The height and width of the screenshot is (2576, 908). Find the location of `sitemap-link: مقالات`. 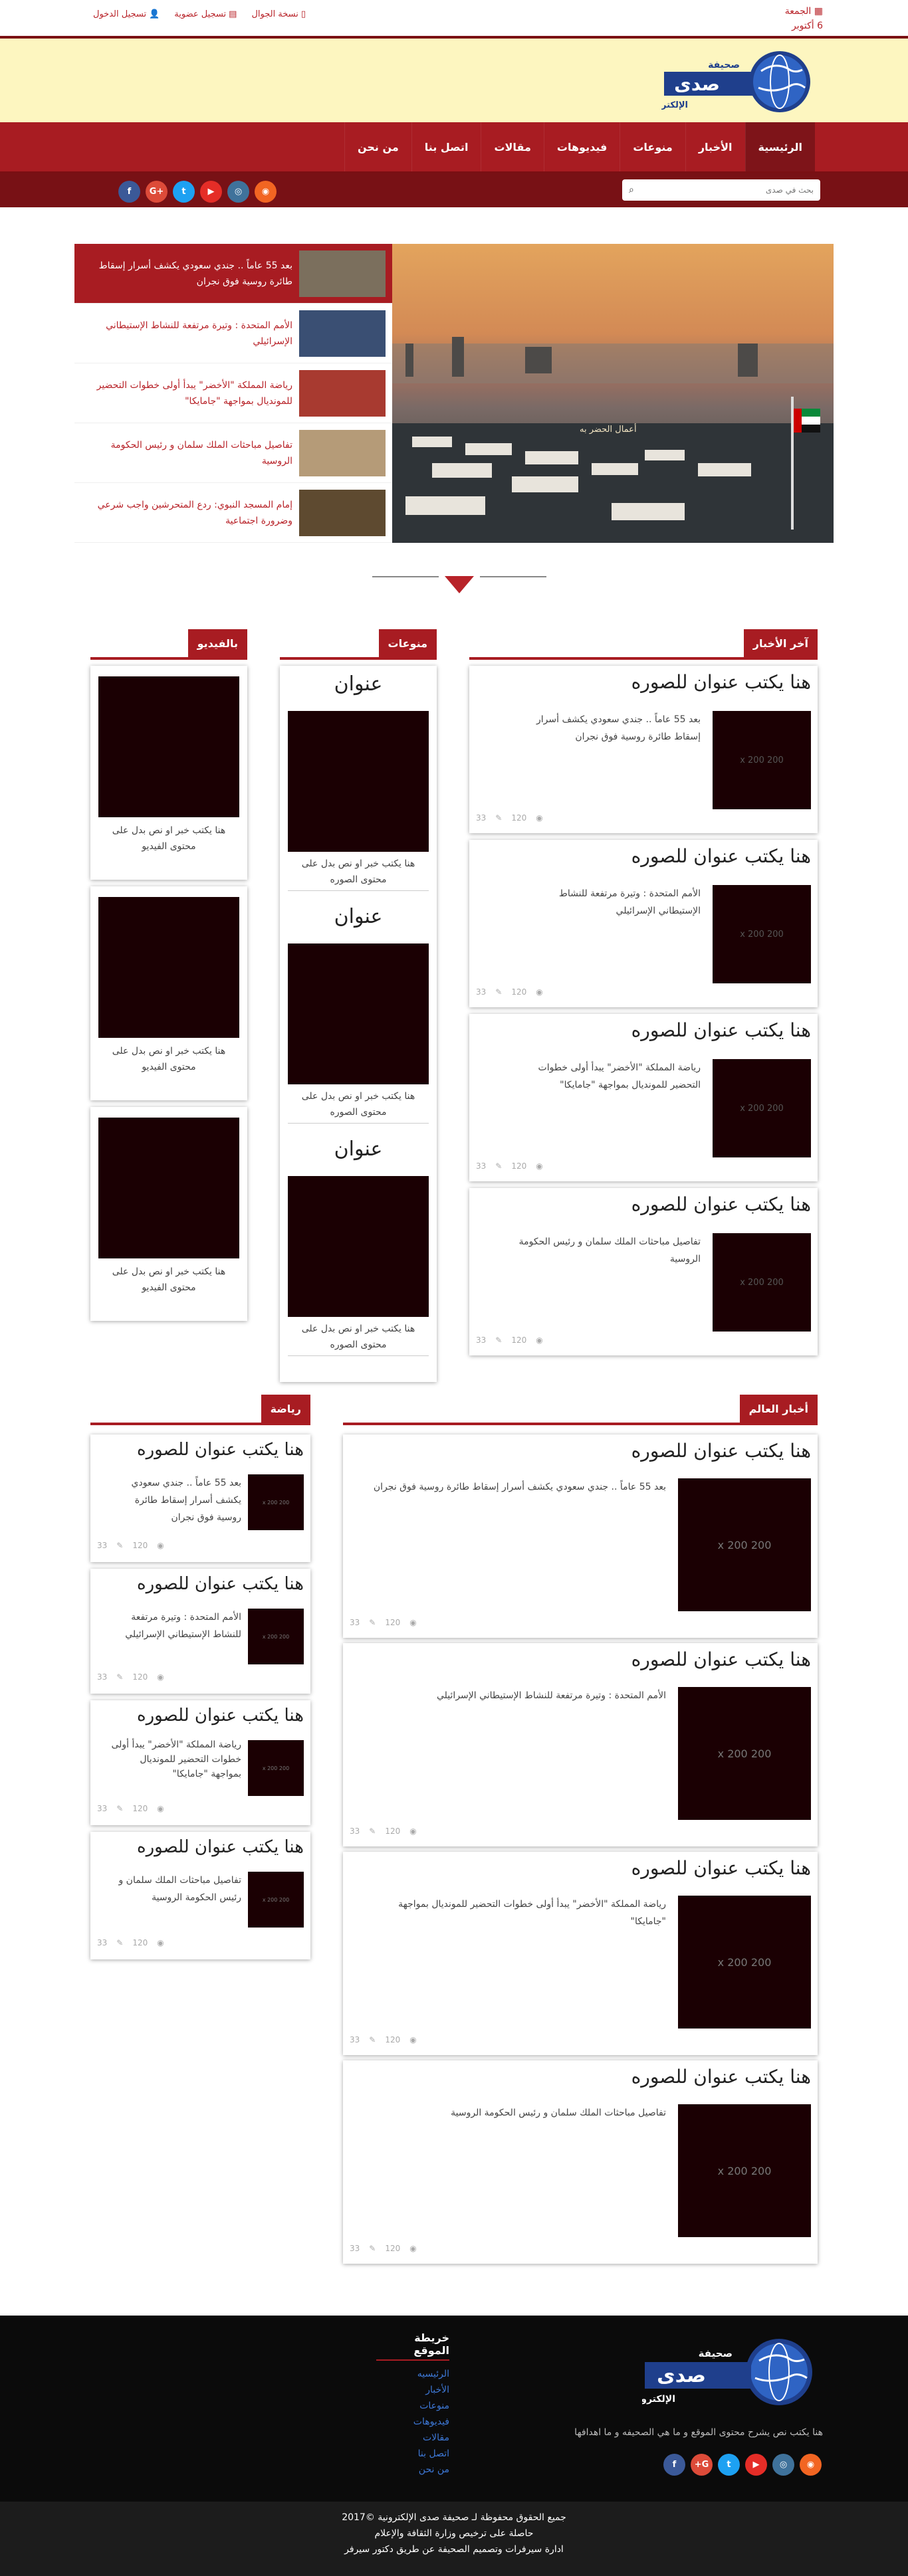

sitemap-link: مقالات is located at coordinates (412, 2438).